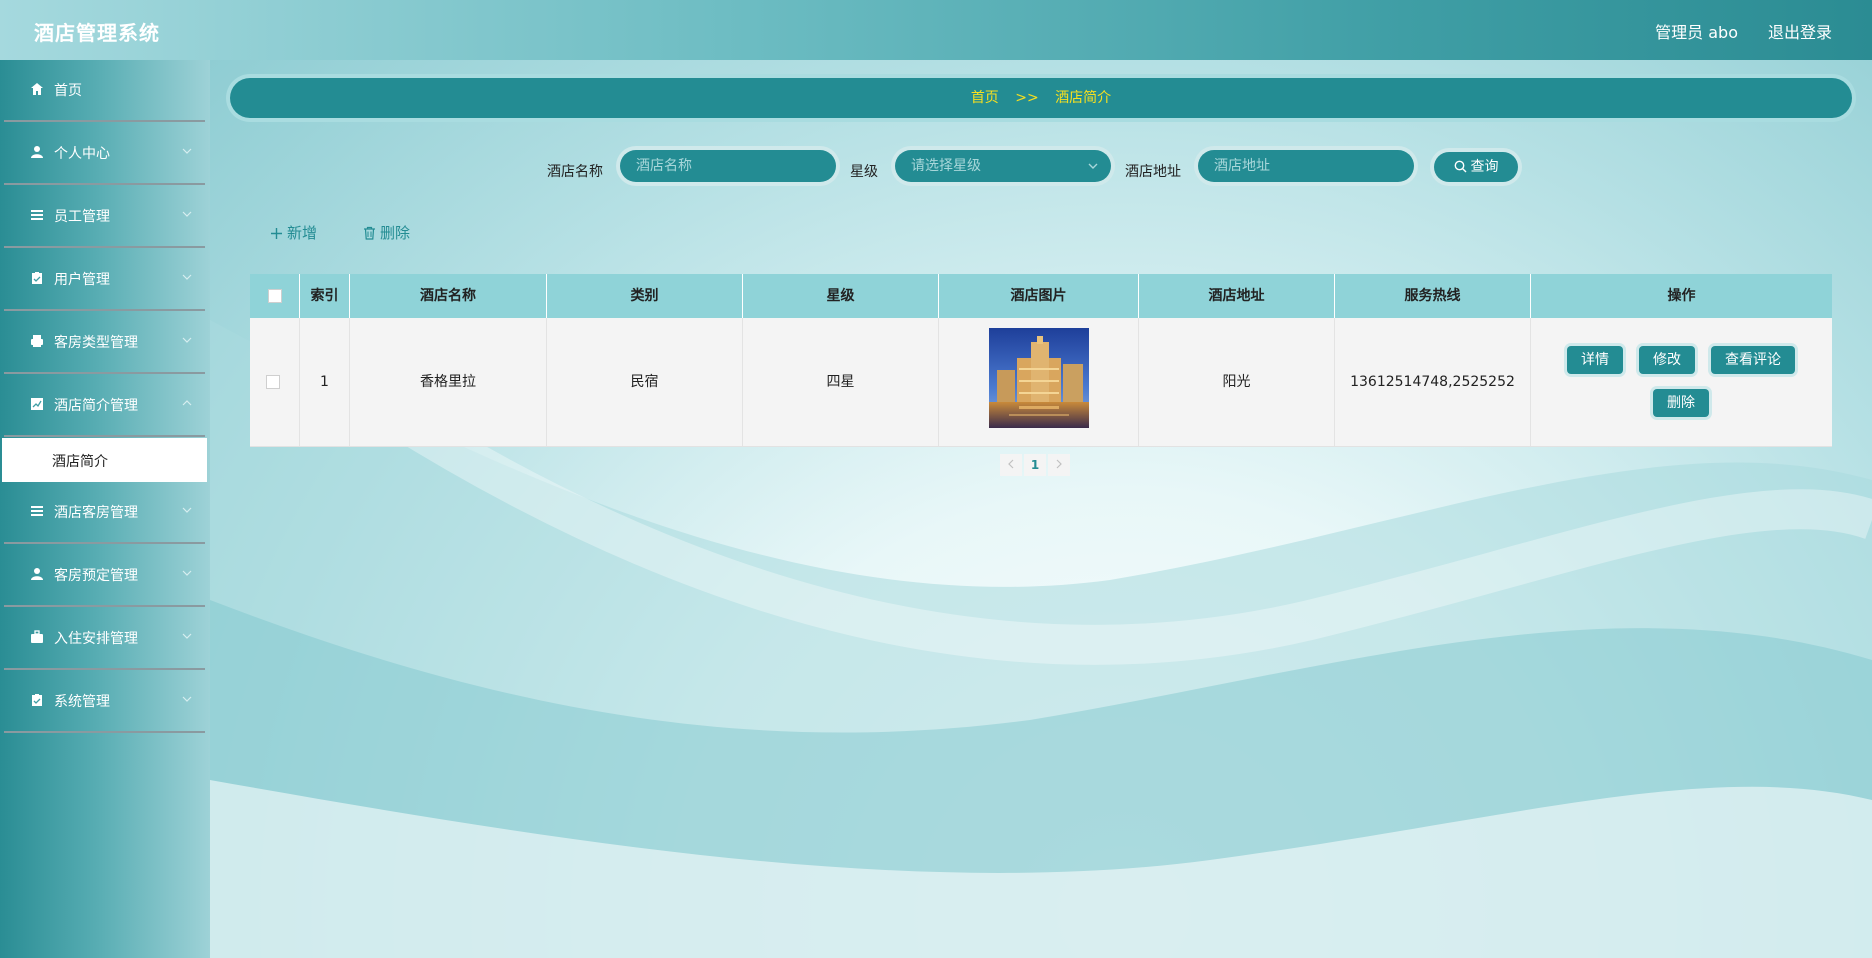 Image resolution: width=1872 pixels, height=958 pixels. Describe the element at coordinates (841, 382) in the screenshot. I see `cell-star: 四星` at that location.